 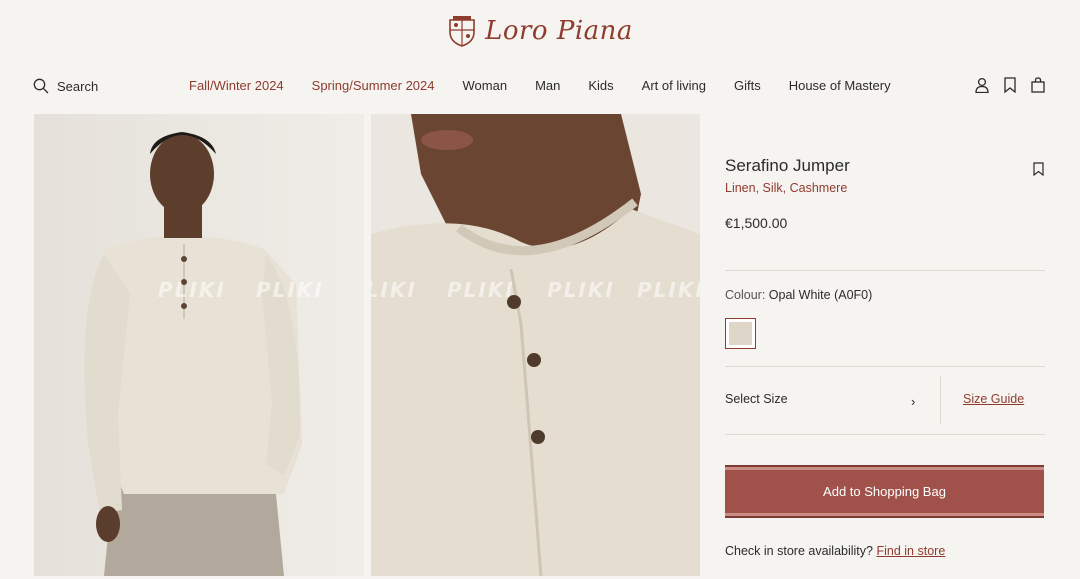 What do you see at coordinates (745, 295) in the screenshot?
I see `colour-label: Colour:` at bounding box center [745, 295].